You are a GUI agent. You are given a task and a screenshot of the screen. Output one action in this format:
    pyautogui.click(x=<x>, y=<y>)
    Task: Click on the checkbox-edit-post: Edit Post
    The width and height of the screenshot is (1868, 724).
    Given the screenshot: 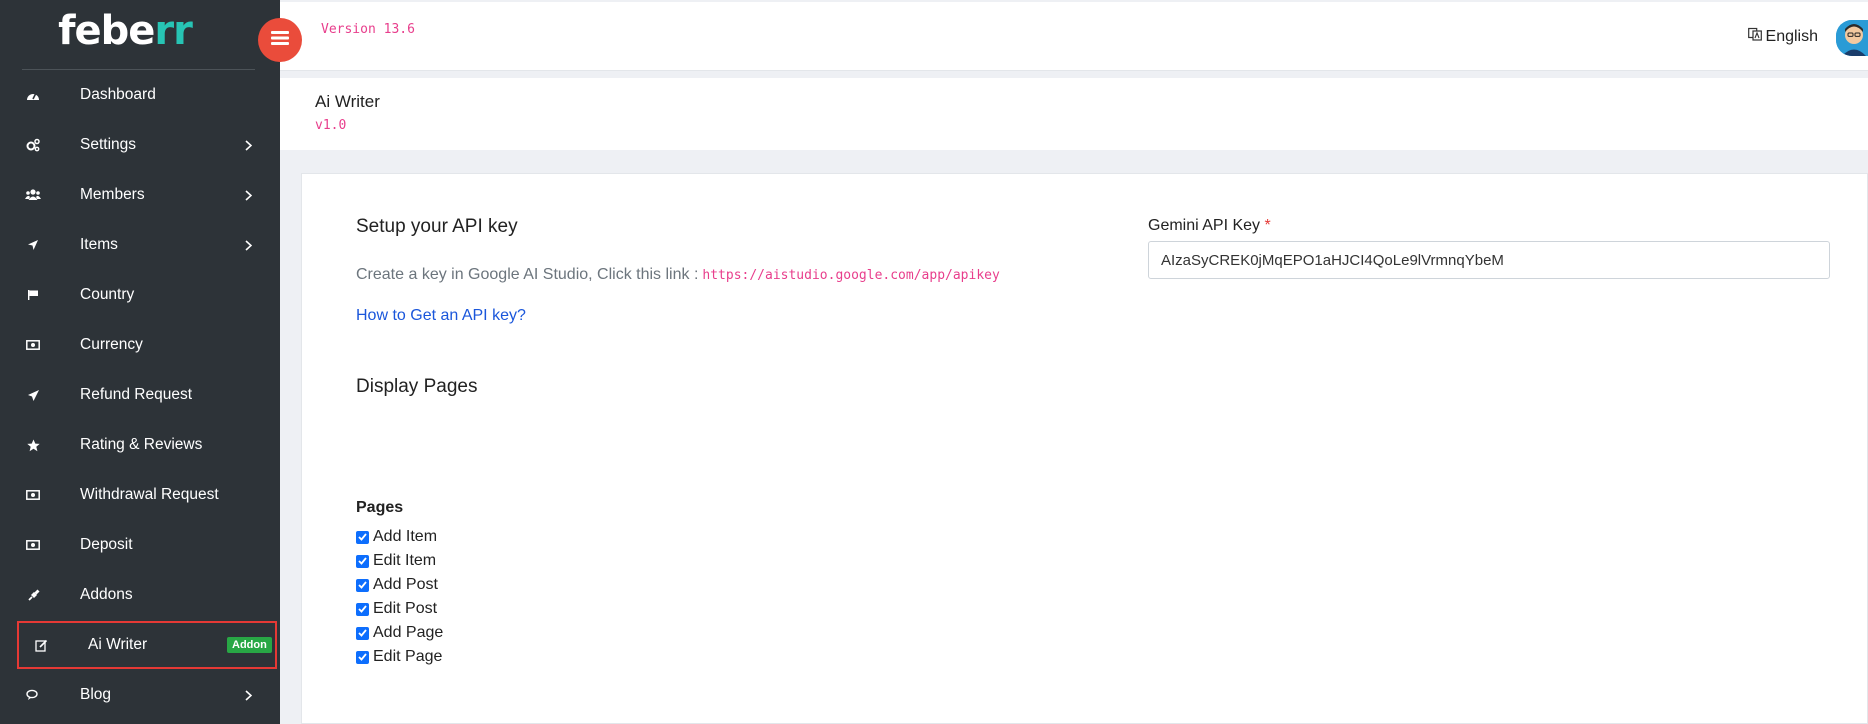 What is the action you would take?
    pyautogui.click(x=399, y=609)
    